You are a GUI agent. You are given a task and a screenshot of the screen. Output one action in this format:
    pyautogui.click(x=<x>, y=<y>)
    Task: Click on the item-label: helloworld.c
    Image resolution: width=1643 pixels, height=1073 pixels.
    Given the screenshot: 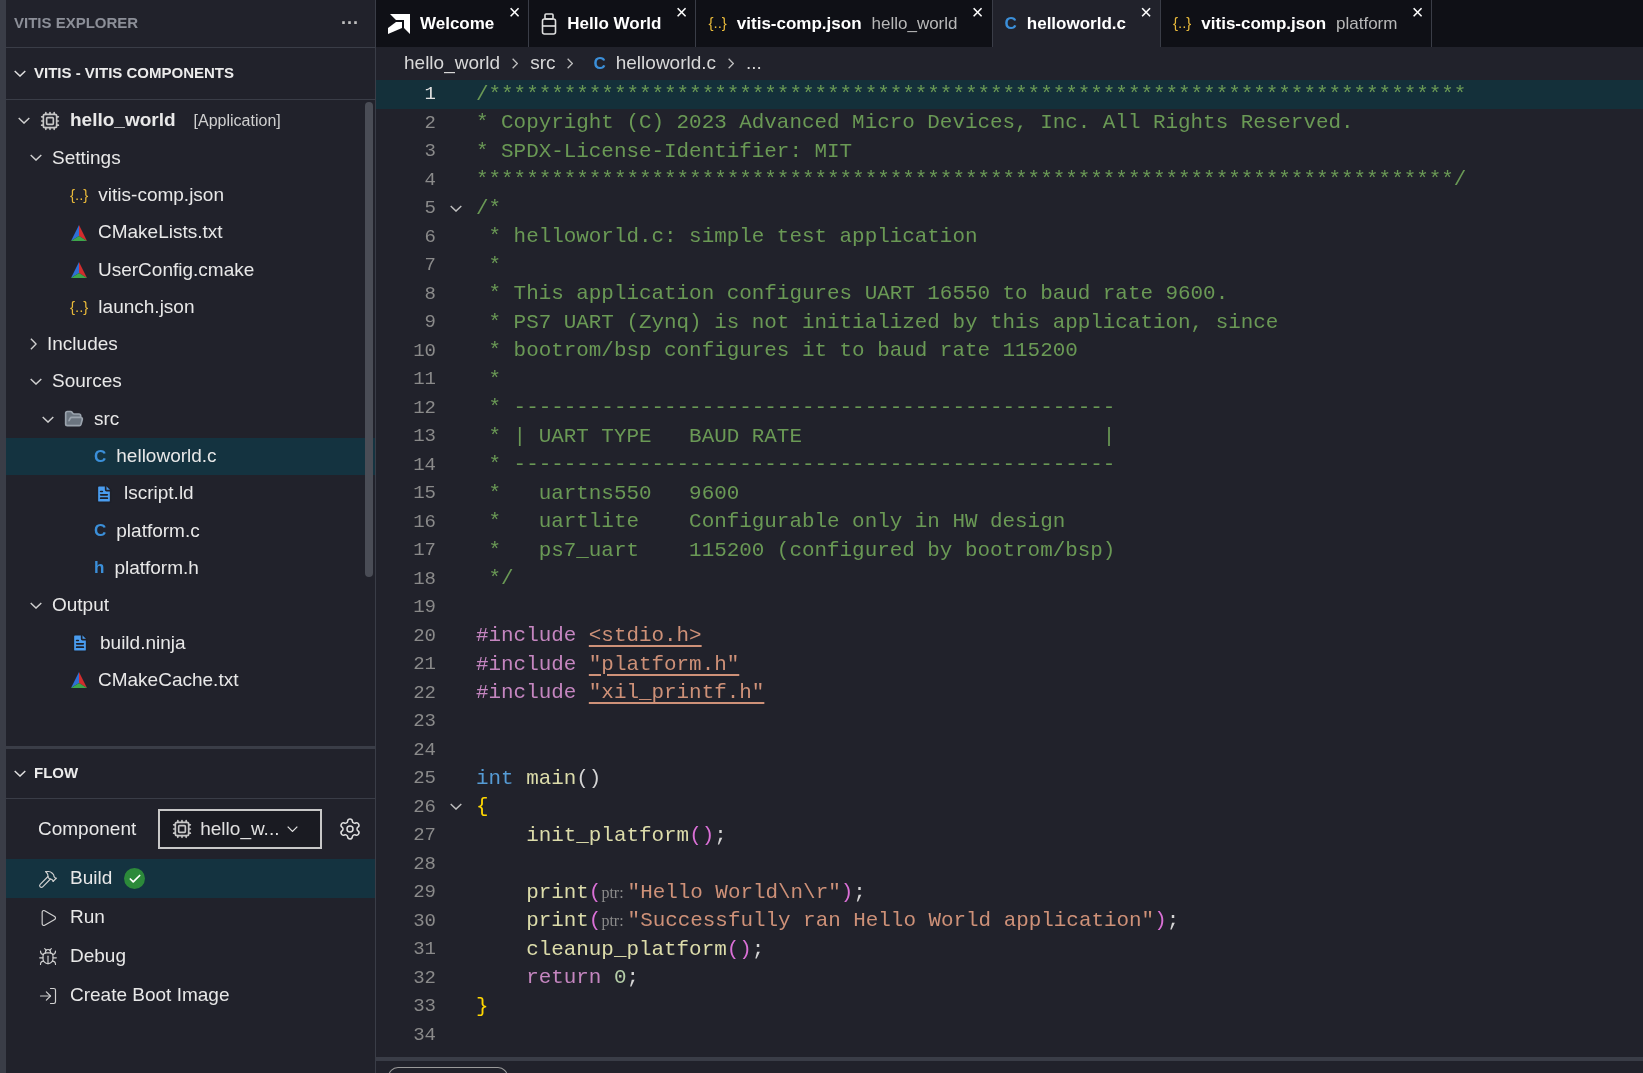 What is the action you would take?
    pyautogui.click(x=166, y=456)
    